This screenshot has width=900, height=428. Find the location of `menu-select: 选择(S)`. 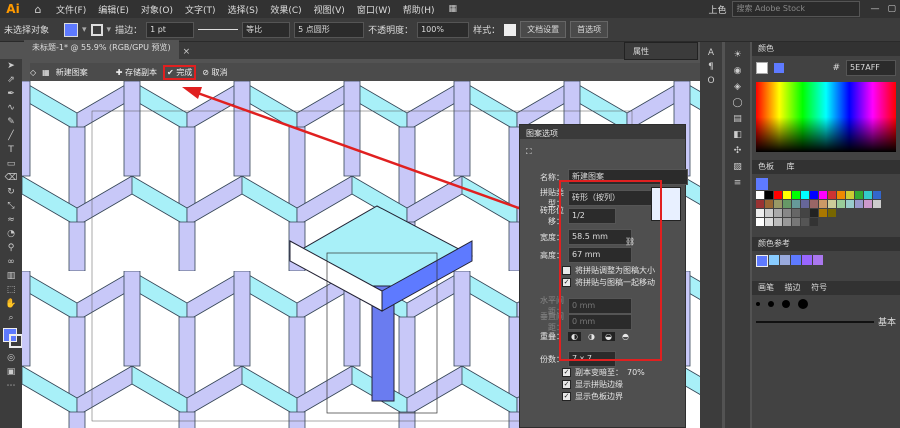

menu-select: 选择(S) is located at coordinates (243, 9).